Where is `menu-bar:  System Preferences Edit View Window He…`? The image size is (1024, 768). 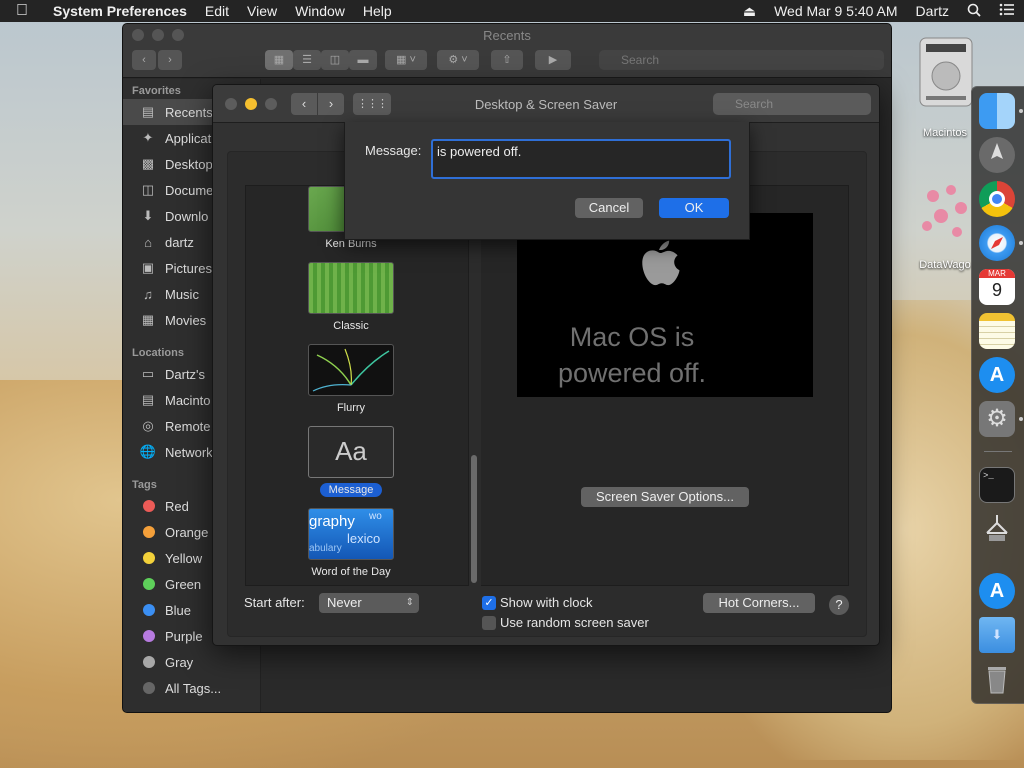 menu-bar:  System Preferences Edit View Window He… is located at coordinates (512, 11).